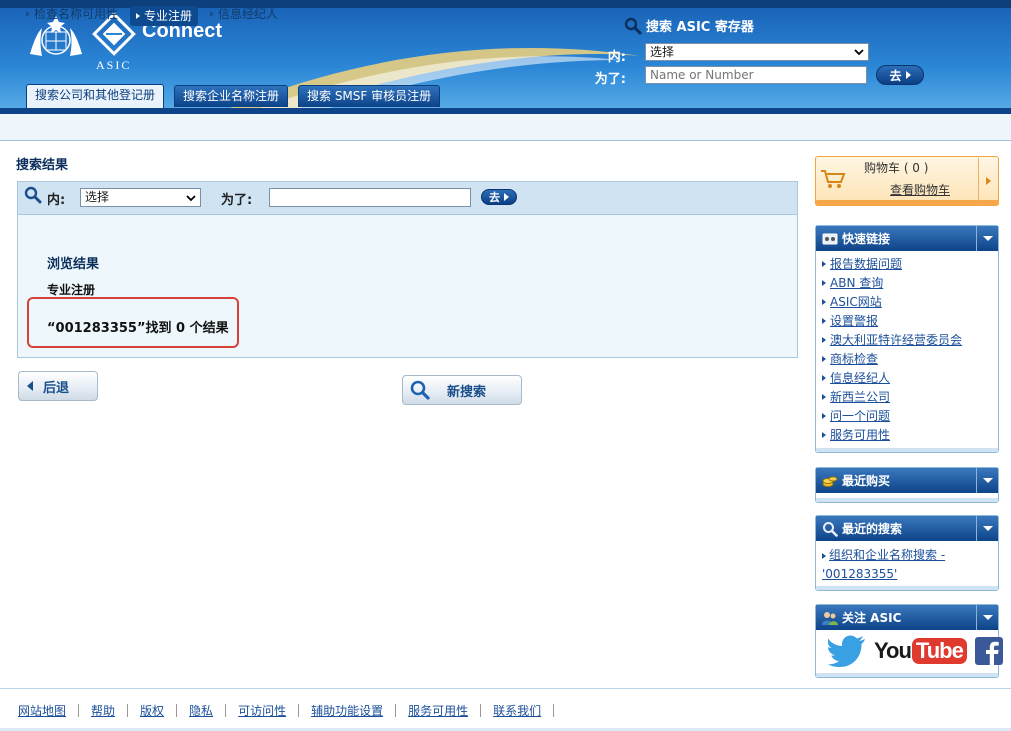 This screenshot has width=1011, height=731. Describe the element at coordinates (896, 168) in the screenshot. I see `cart-count: 购物车 ( 0 )` at that location.